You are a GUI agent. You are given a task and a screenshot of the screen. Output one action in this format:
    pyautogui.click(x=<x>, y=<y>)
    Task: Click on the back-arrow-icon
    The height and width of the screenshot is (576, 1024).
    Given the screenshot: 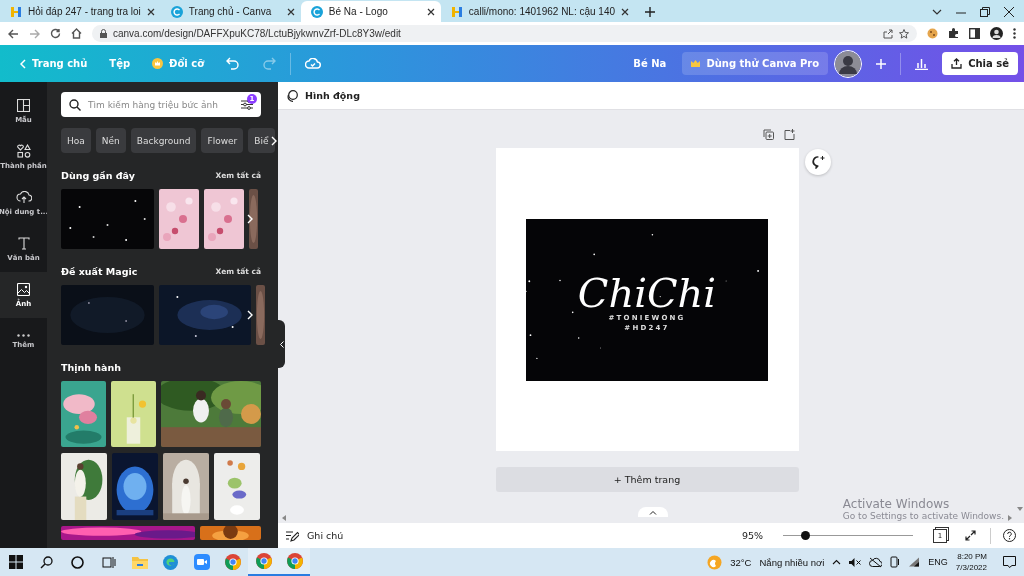 What is the action you would take?
    pyautogui.click(x=13, y=33)
    